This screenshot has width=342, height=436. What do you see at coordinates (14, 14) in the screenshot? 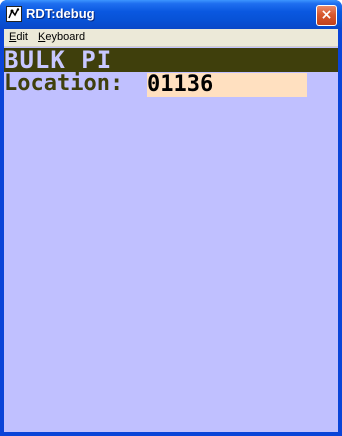
I see `app-icon` at bounding box center [14, 14].